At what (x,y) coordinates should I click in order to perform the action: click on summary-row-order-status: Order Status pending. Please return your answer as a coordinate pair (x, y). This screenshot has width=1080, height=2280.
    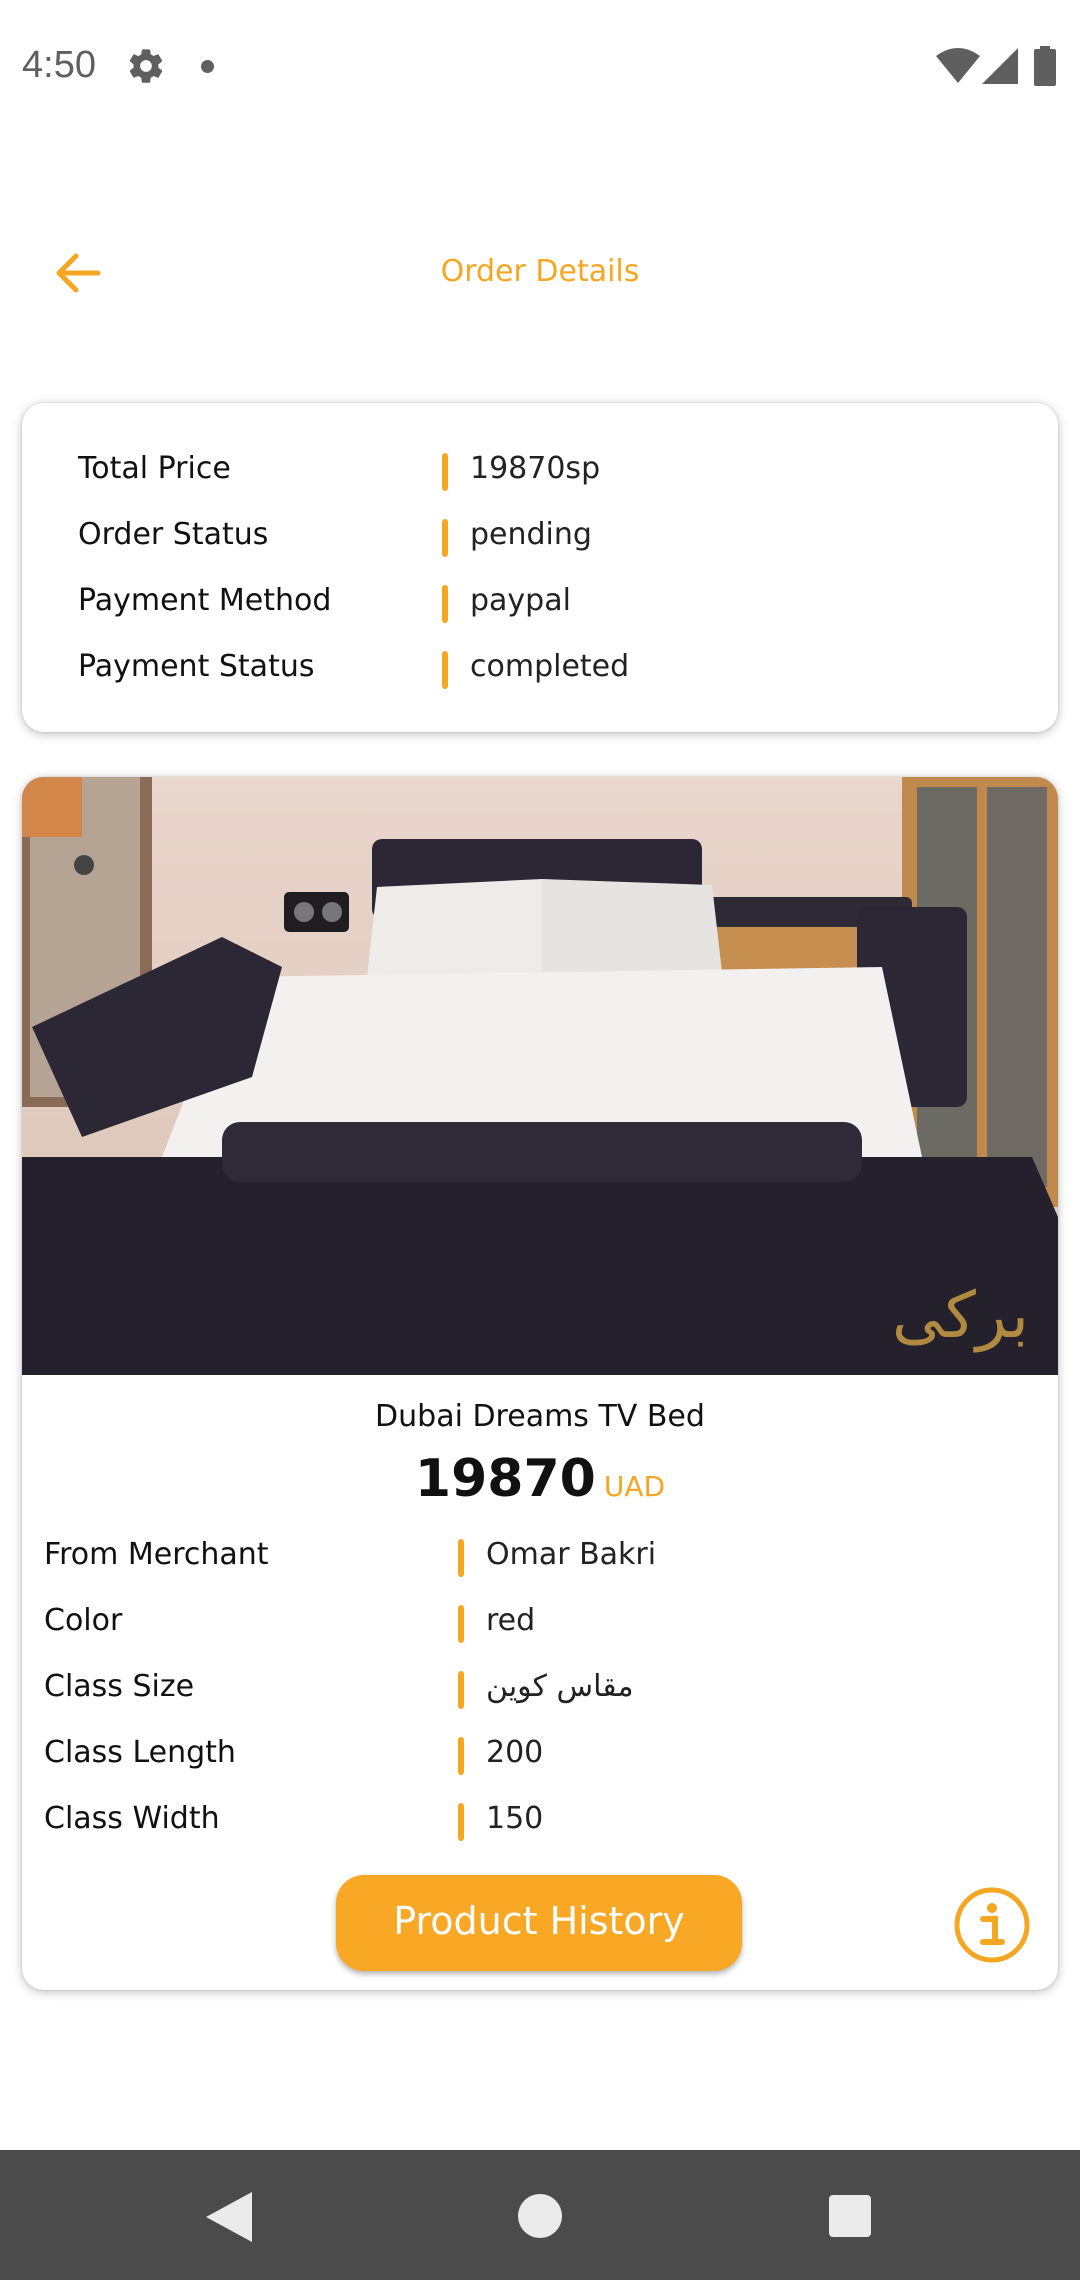
    Looking at the image, I should click on (568, 535).